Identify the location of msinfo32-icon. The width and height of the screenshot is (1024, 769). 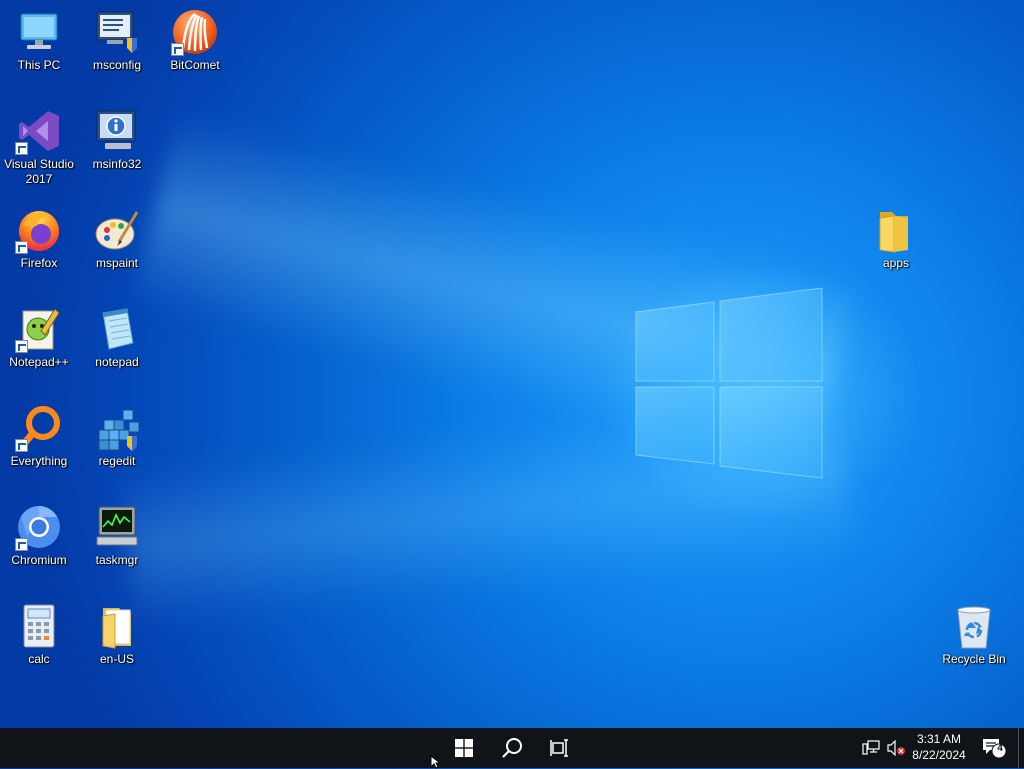
(117, 131).